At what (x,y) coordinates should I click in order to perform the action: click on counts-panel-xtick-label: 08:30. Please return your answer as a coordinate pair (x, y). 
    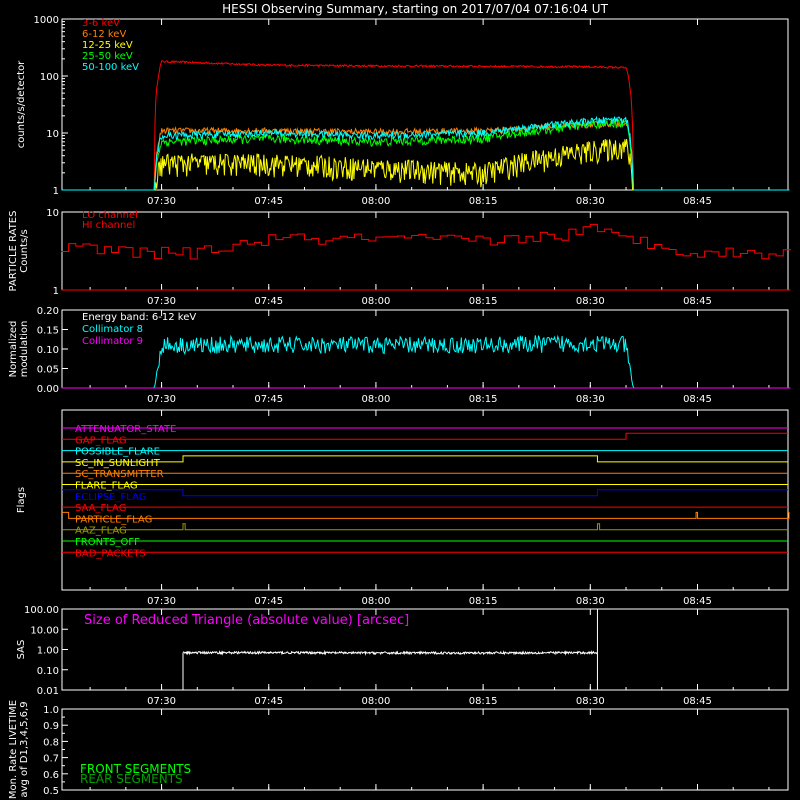
    Looking at the image, I should click on (590, 201).